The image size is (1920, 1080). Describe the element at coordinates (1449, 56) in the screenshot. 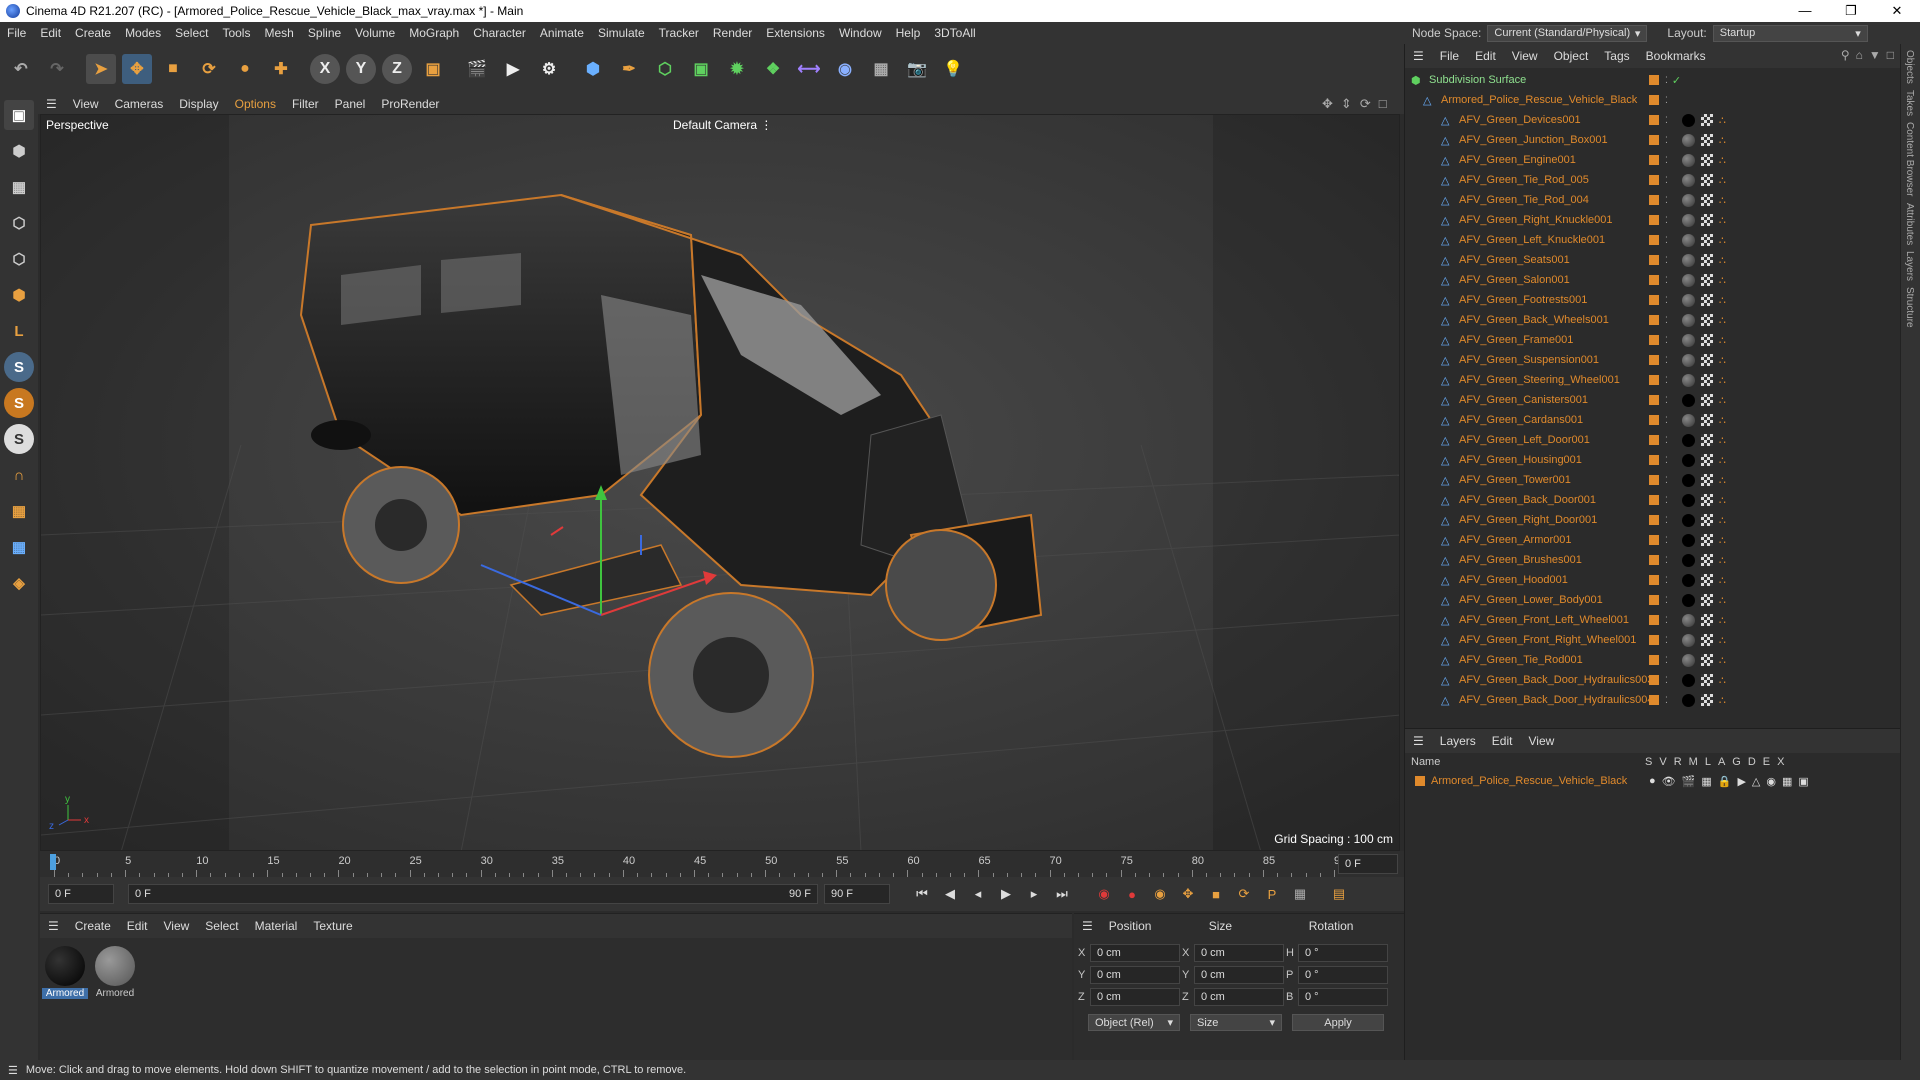

I see `object-menu-file: File` at that location.